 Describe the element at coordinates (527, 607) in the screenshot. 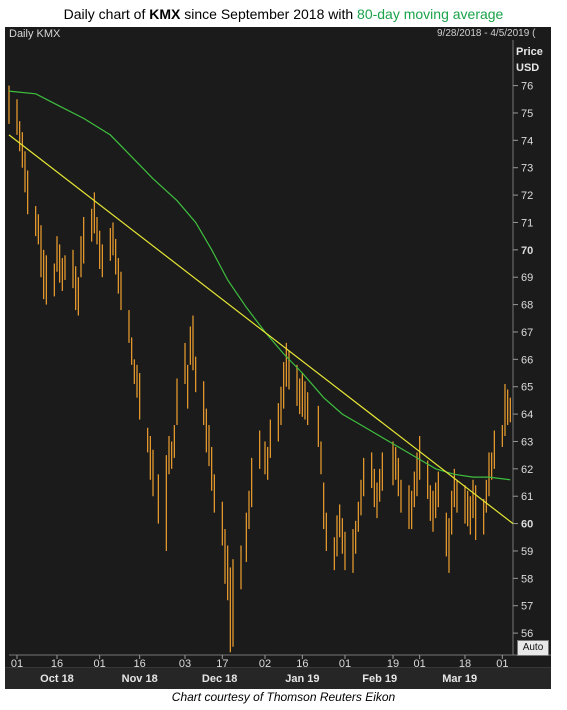

I see `y-tick-label: 57` at that location.